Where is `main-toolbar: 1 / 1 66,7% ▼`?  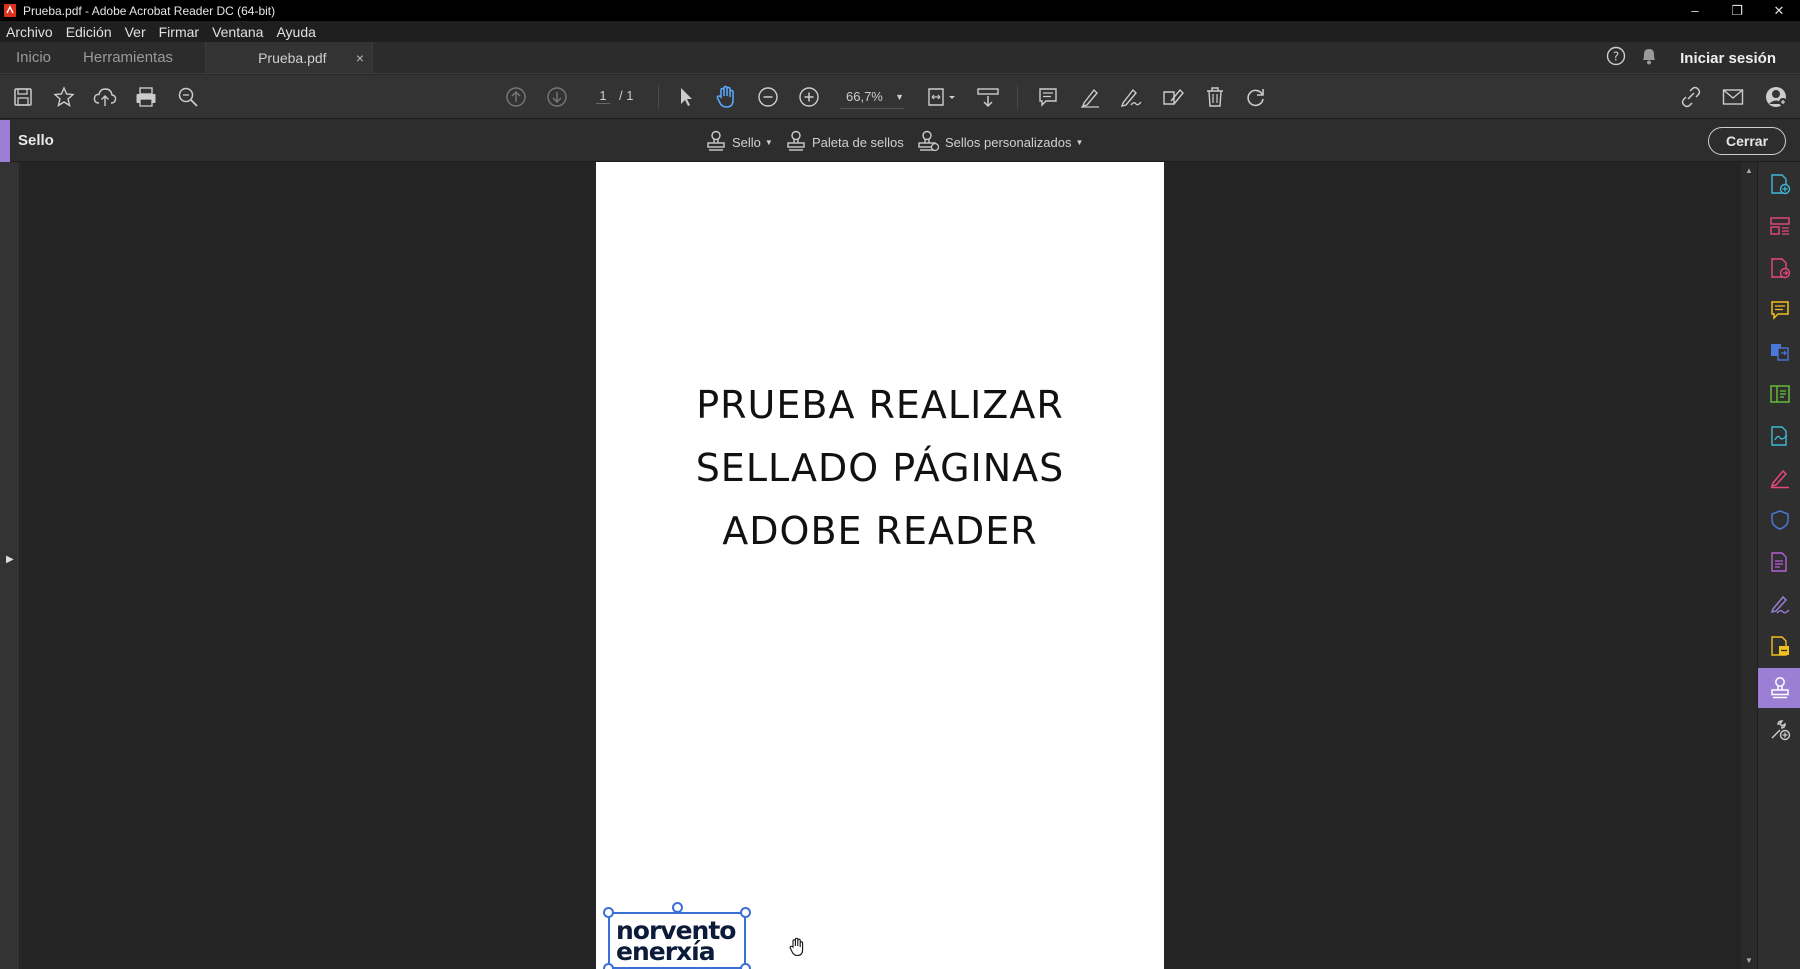 main-toolbar: 1 / 1 66,7% ▼ is located at coordinates (900, 97).